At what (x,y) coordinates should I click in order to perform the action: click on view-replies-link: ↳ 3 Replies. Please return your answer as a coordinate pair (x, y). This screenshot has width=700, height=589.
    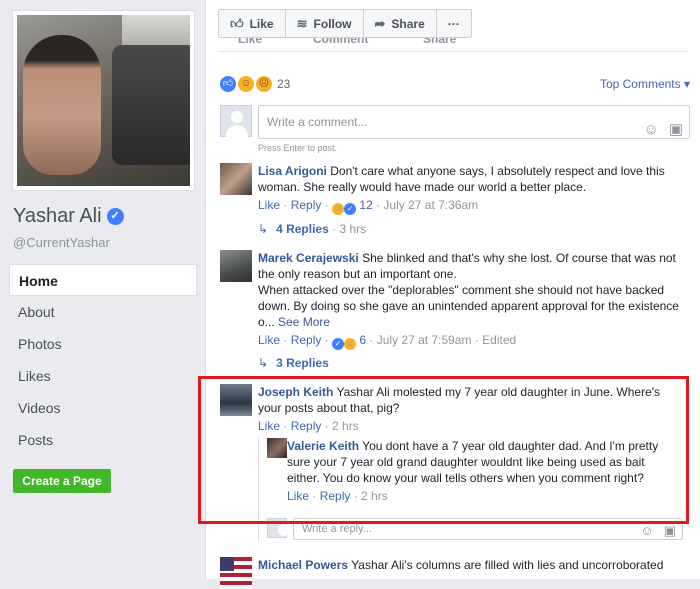
    Looking at the image, I should click on (293, 363).